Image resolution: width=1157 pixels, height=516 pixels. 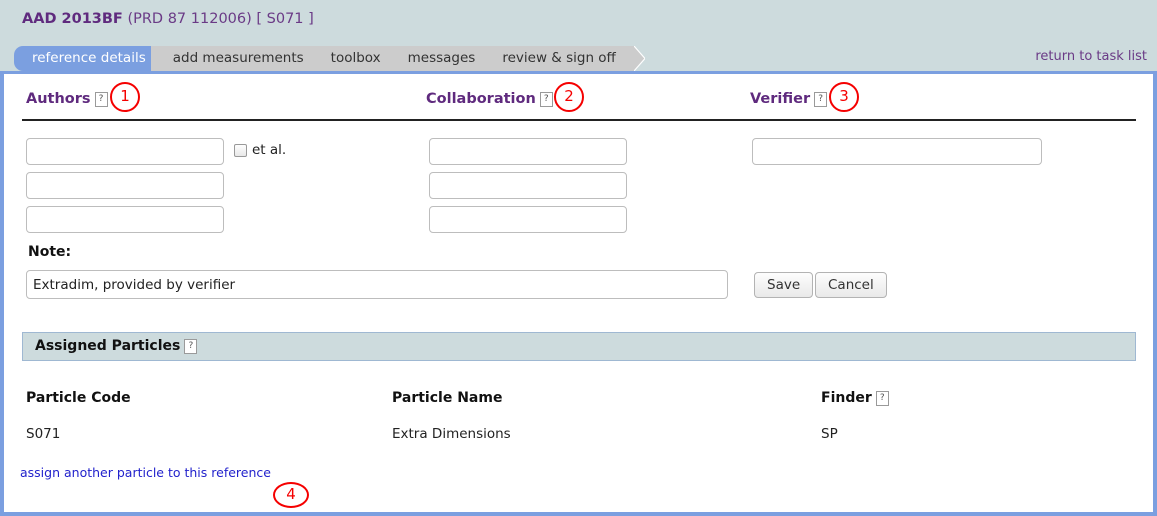 I want to click on collaboration-1-input, so click(x=528, y=151).